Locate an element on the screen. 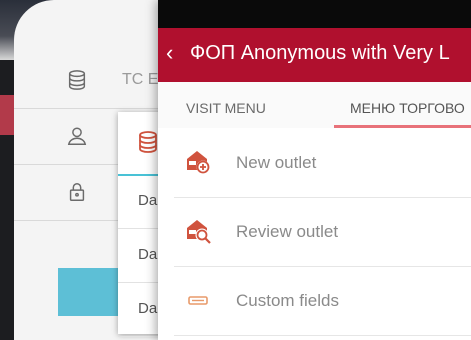 The height and width of the screenshot is (340, 471). tab-label: VISIT MENU is located at coordinates (226, 108).